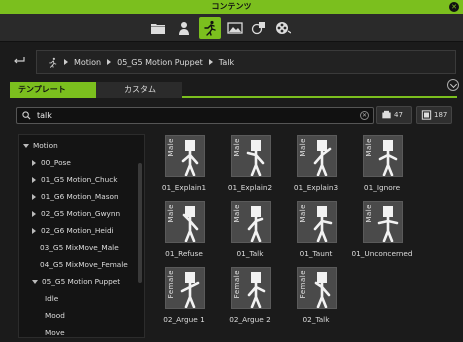 The height and width of the screenshot is (342, 463). I want to click on breadcrumb-item-puppet: 05_G5 Motion Puppet, so click(160, 62).